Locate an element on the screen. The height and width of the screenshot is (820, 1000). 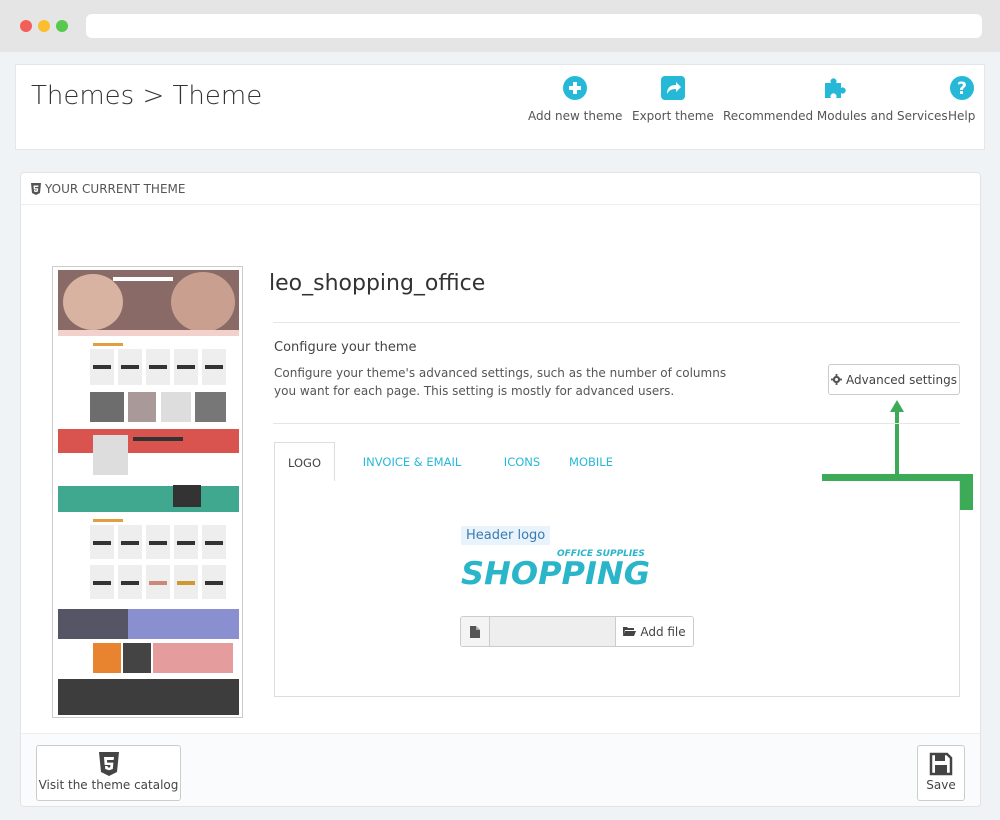
export-theme-button: Export theme is located at coordinates (673, 99).